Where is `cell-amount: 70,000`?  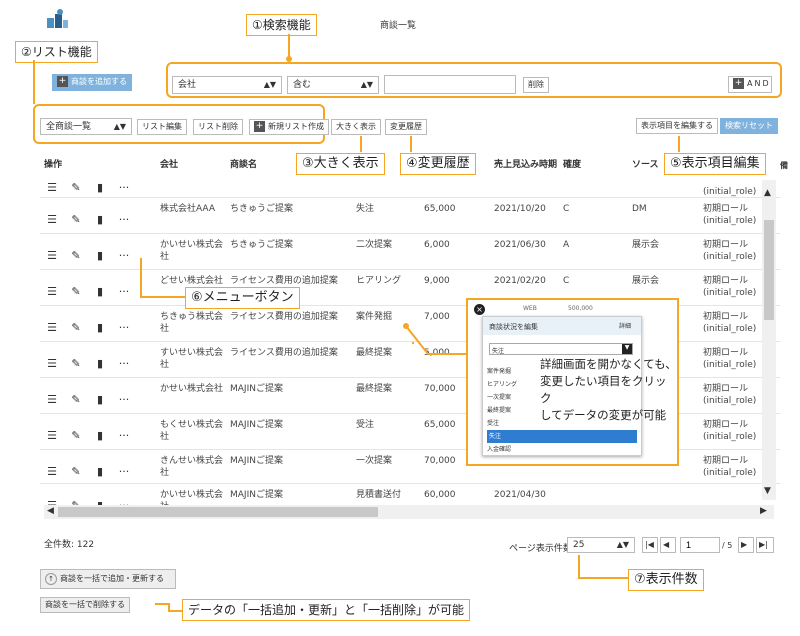 cell-amount: 70,000 is located at coordinates (440, 461).